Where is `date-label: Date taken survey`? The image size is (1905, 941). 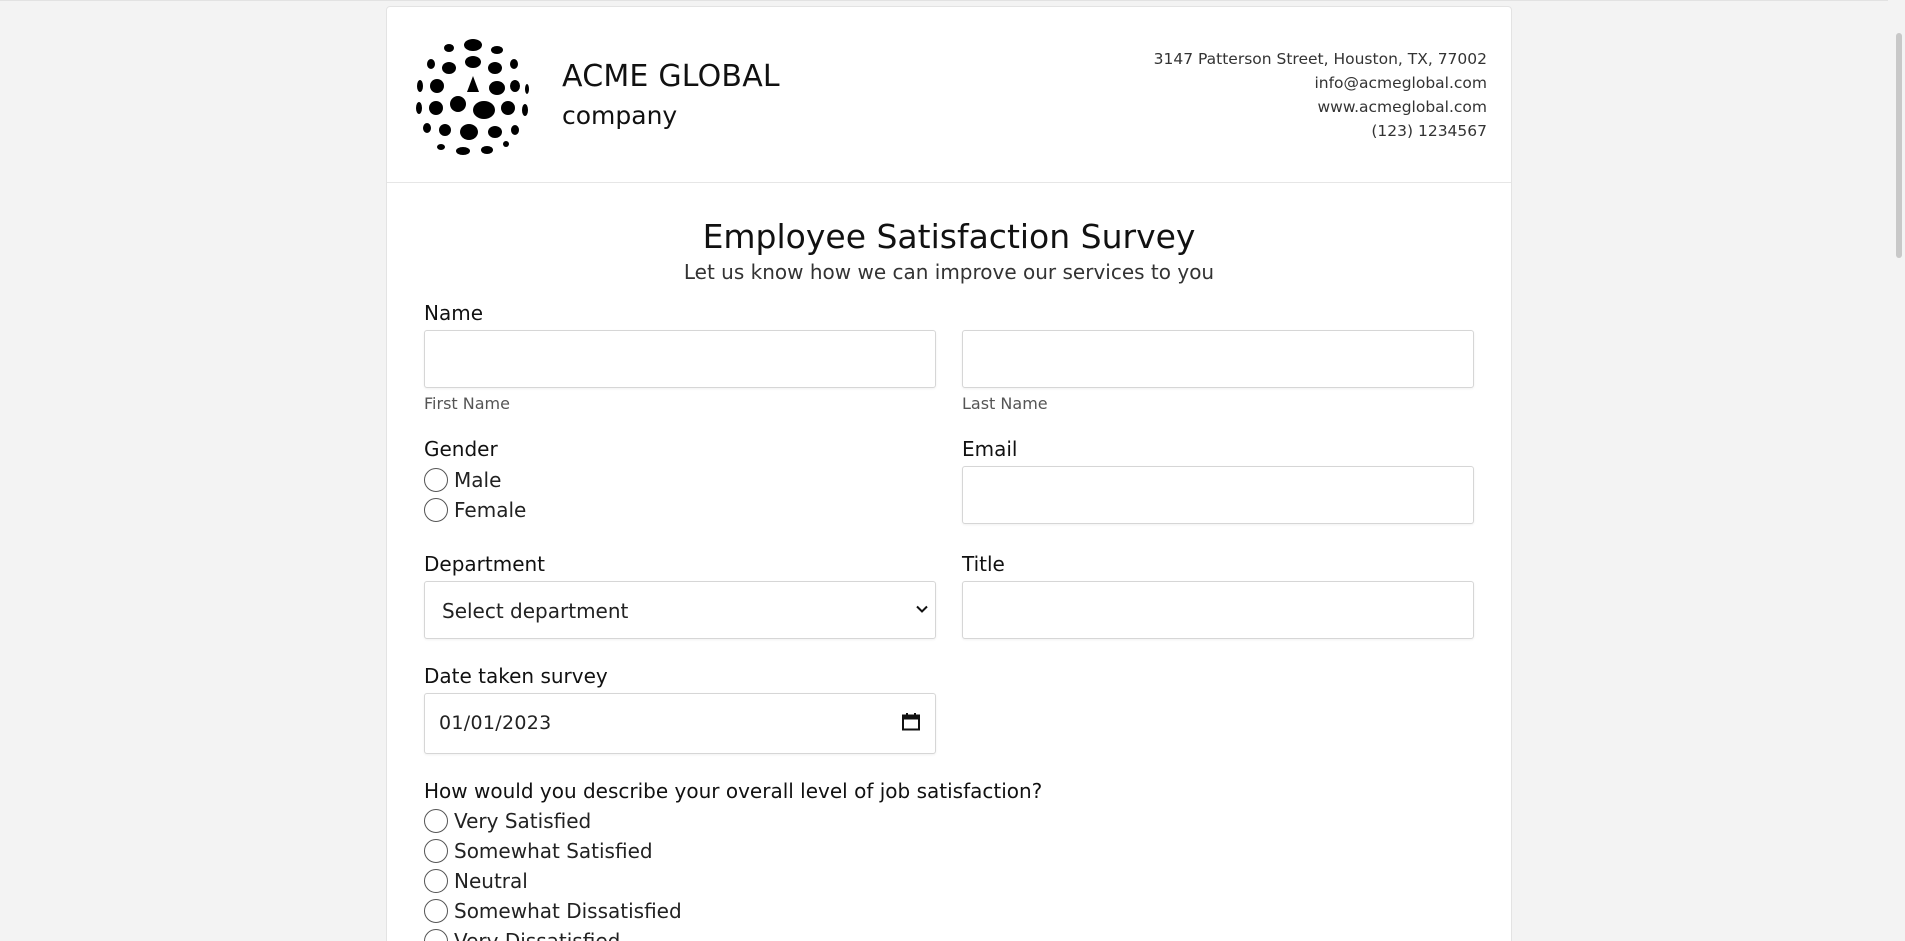 date-label: Date taken survey is located at coordinates (516, 676).